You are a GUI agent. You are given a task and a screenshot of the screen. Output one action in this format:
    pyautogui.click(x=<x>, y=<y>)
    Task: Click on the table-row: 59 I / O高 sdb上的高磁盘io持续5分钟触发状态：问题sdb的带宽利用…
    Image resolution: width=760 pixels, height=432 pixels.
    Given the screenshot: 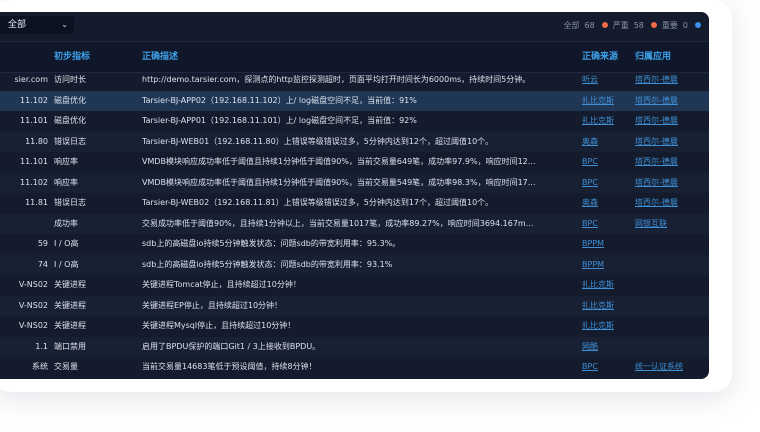 What is the action you would take?
    pyautogui.click(x=354, y=244)
    